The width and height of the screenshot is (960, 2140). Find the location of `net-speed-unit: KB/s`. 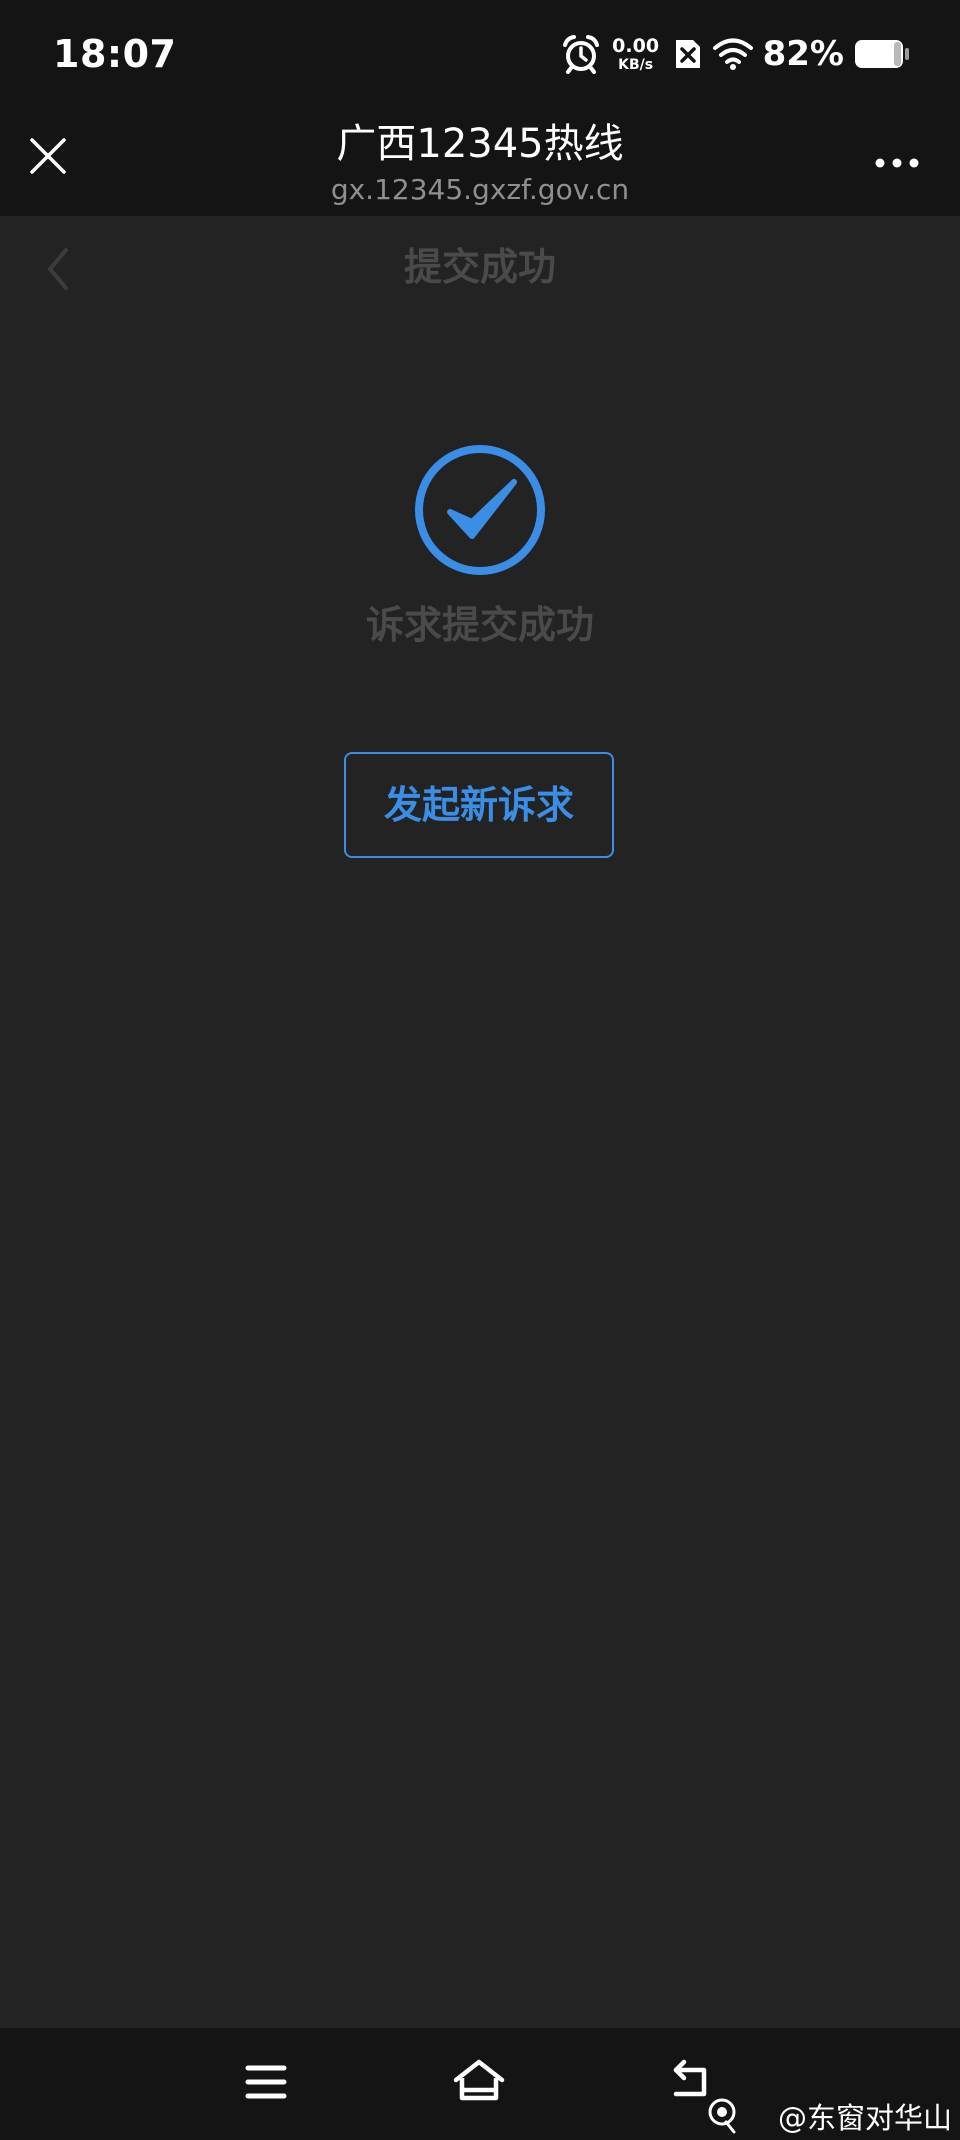

net-speed-unit: KB/s is located at coordinates (636, 64).